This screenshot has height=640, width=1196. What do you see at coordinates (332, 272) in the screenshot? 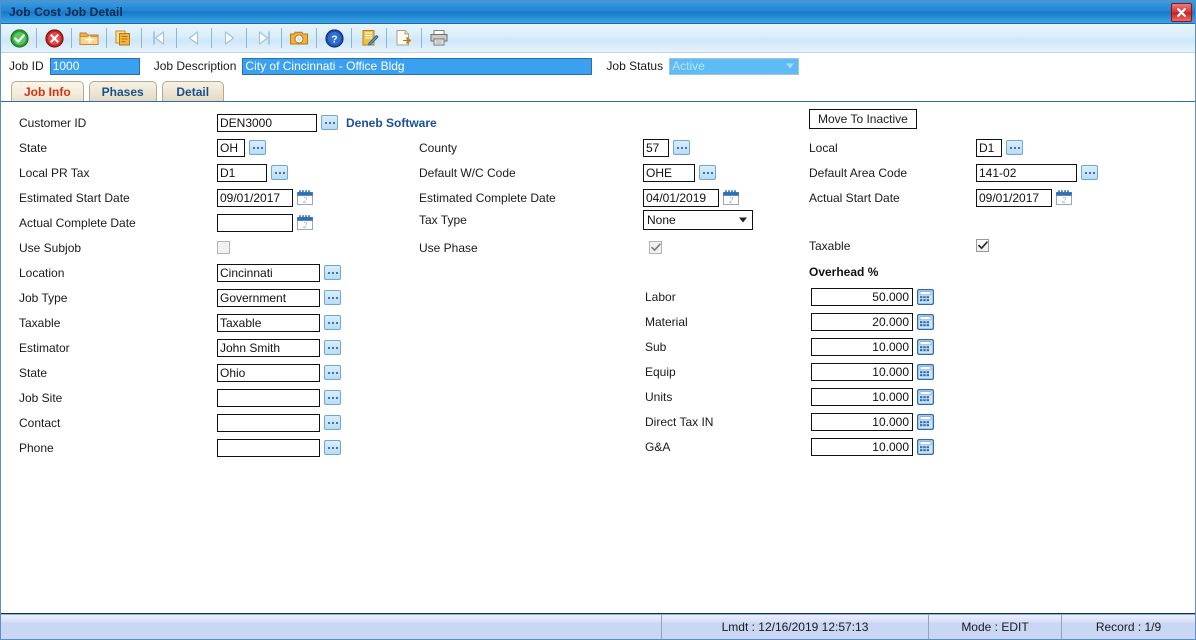
I see `location-lookup-icon` at bounding box center [332, 272].